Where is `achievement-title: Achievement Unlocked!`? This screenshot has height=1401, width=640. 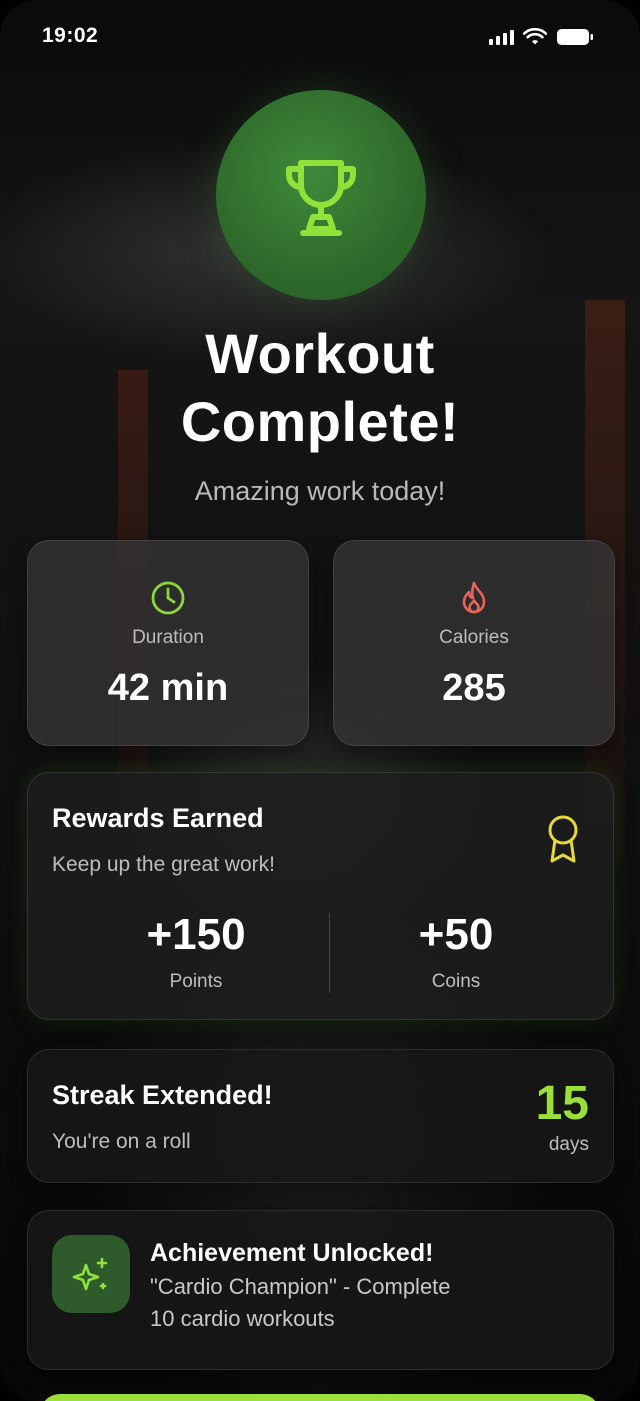
achievement-title: Achievement Unlocked! is located at coordinates (292, 1253).